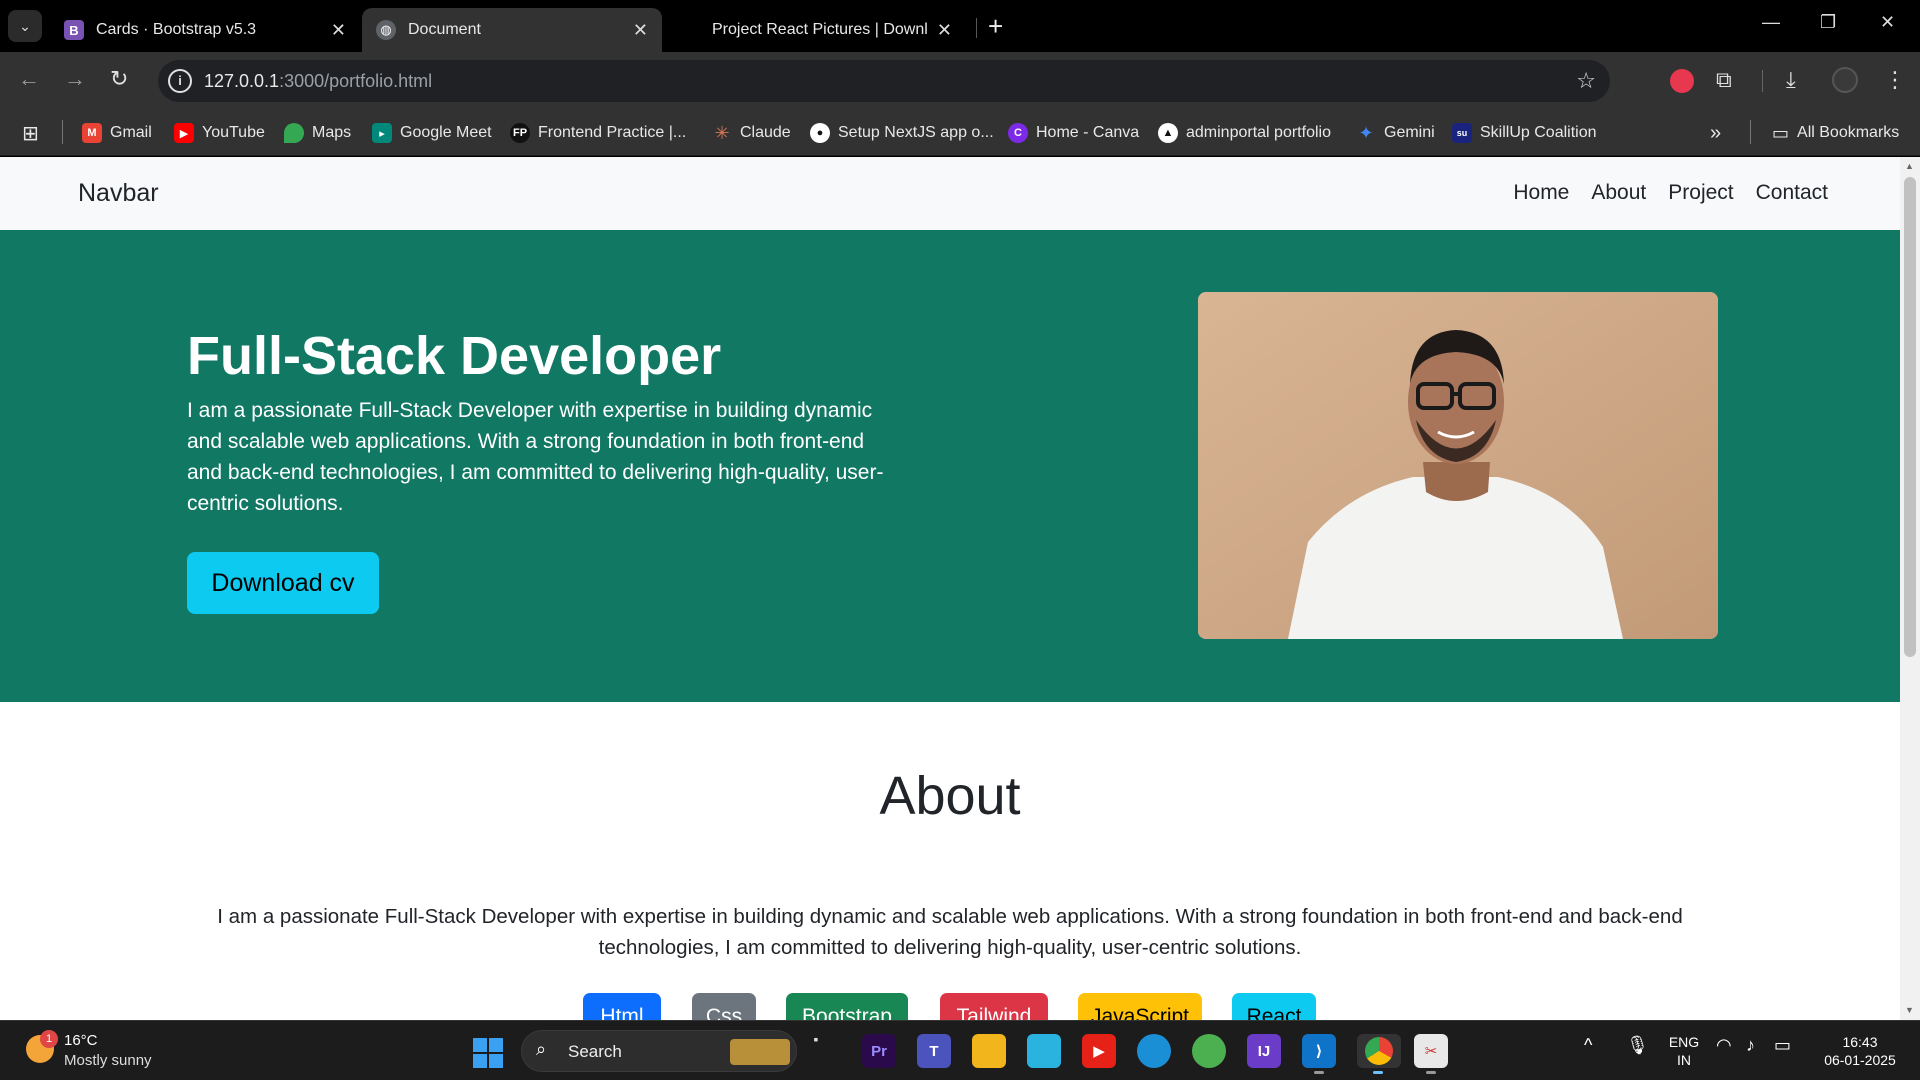  I want to click on forward-icon: →, so click(75, 79).